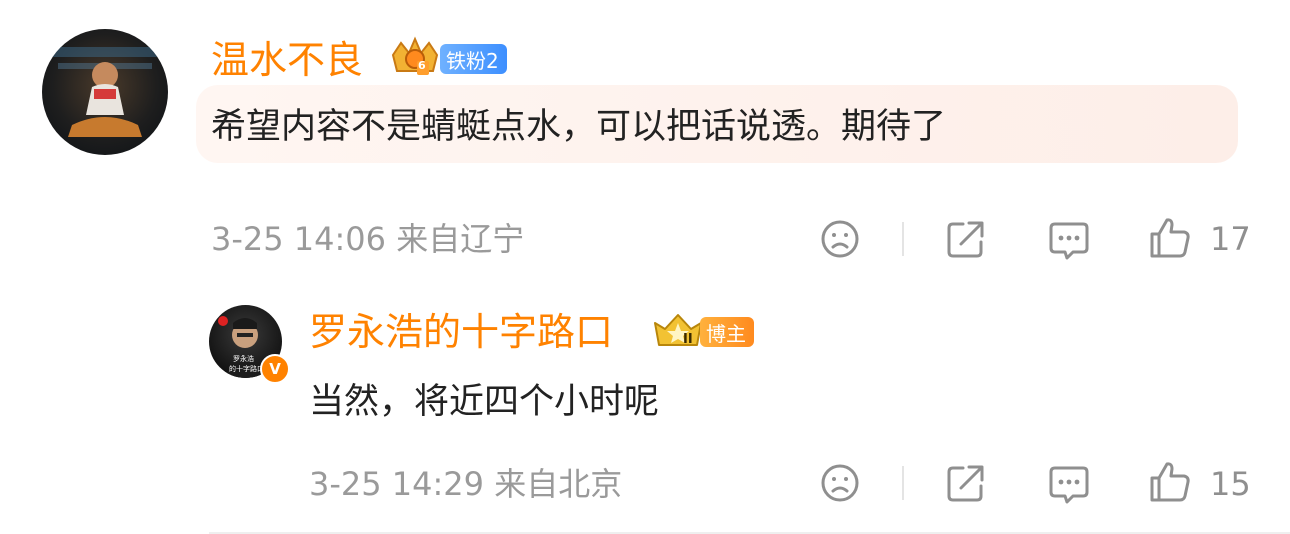  I want to click on comment-text: 希望内容不是蜻蜓点水，可以把话说透。期待了, so click(579, 127).